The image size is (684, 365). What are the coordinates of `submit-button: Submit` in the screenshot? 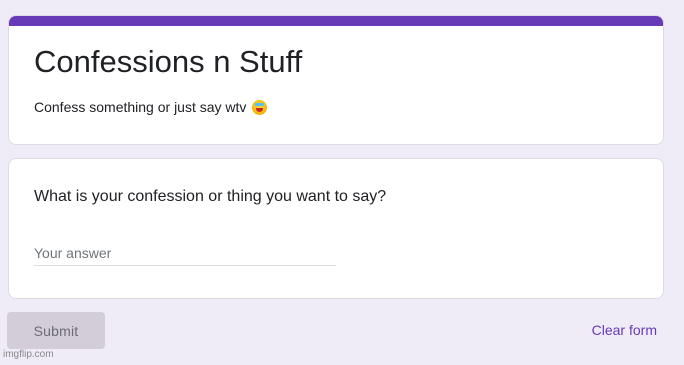 It's located at (56, 330).